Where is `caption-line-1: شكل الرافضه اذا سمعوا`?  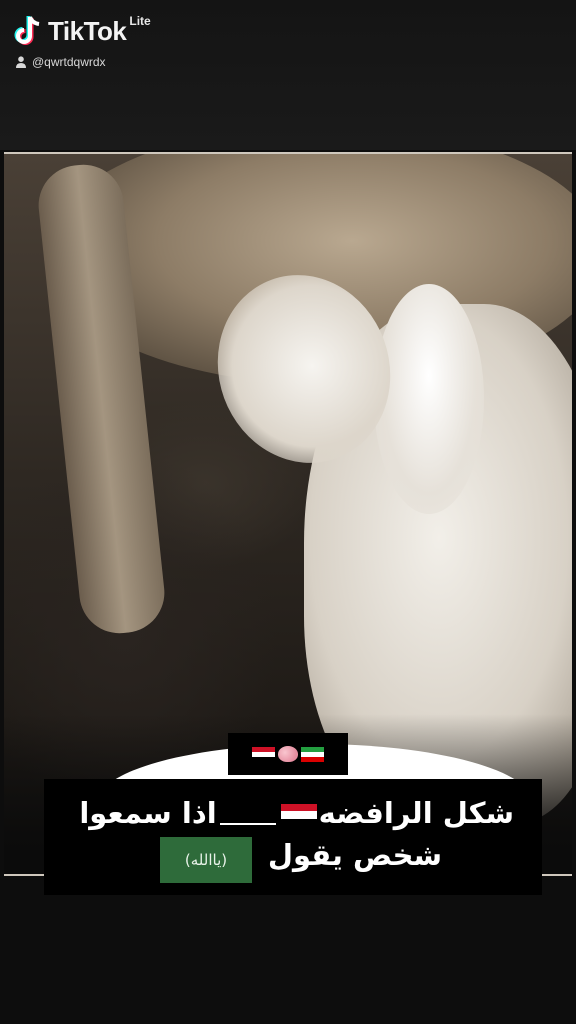
caption-line-1: شكل الرافضه اذا سمعوا is located at coordinates (296, 813).